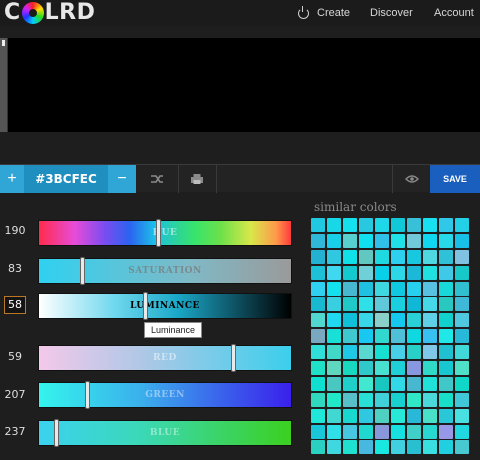  I want to click on green-slider: GREEN, so click(165, 395).